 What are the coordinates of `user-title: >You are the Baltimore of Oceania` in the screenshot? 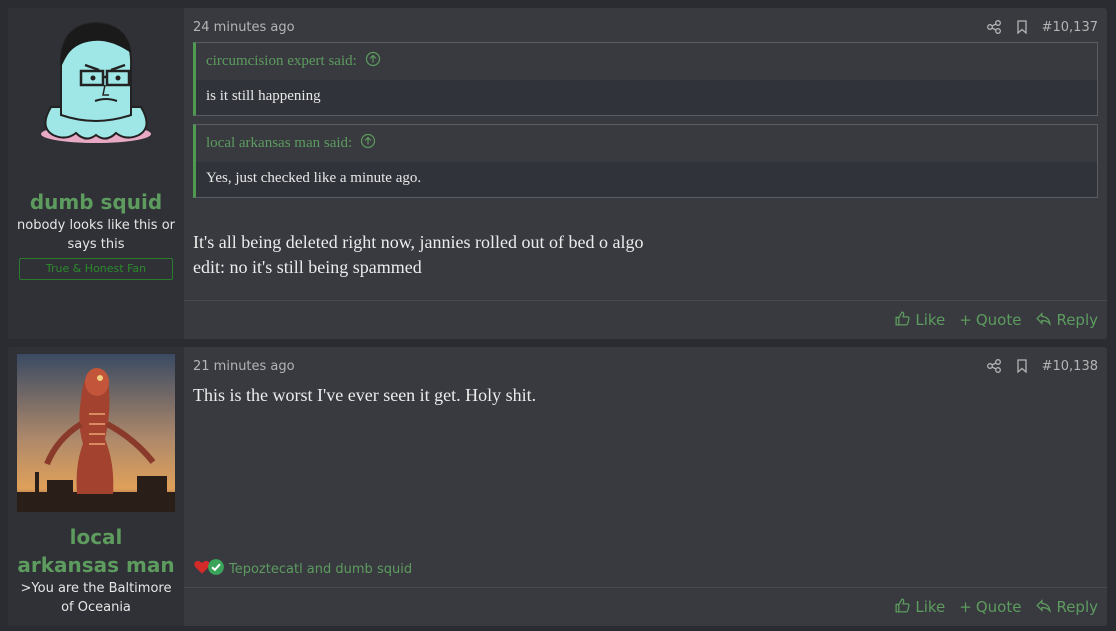 It's located at (96, 598).